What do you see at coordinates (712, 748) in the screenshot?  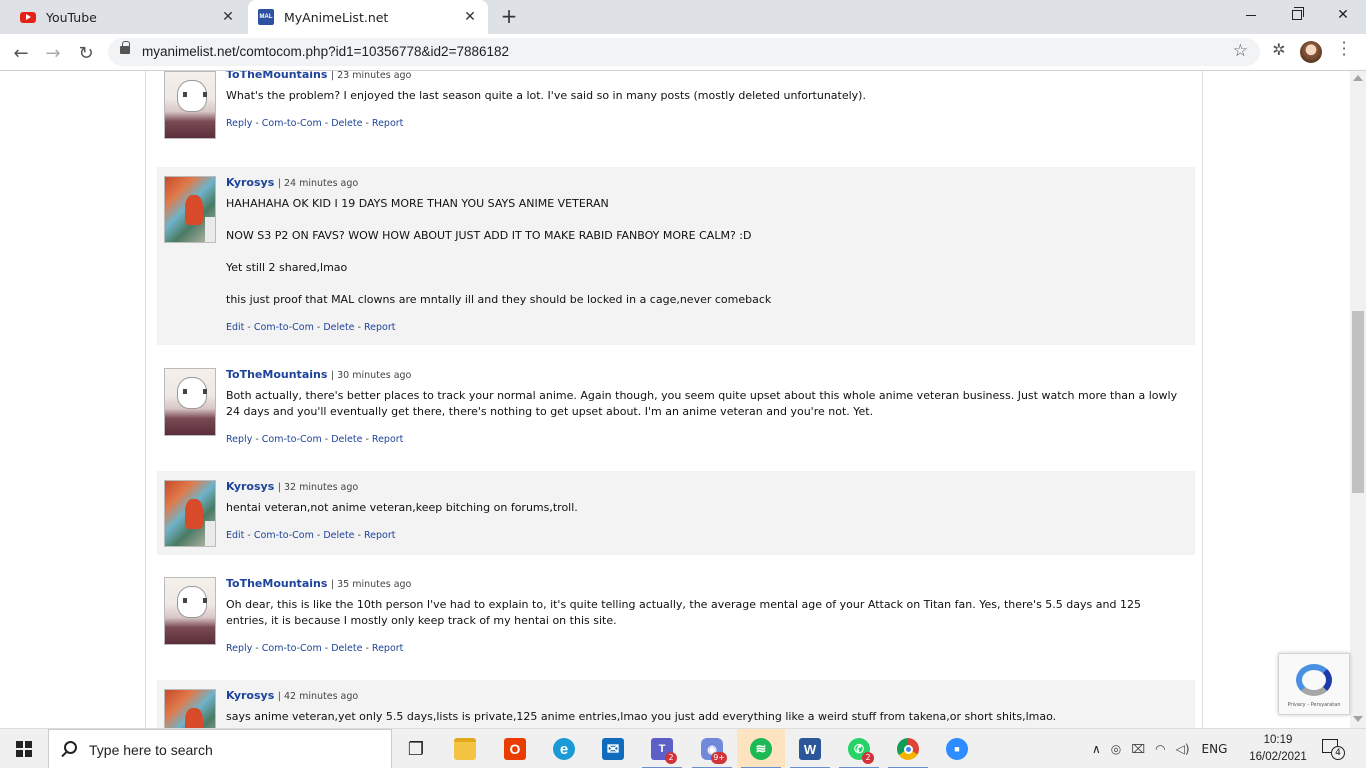 I see `discord-button: ◉ 9+` at bounding box center [712, 748].